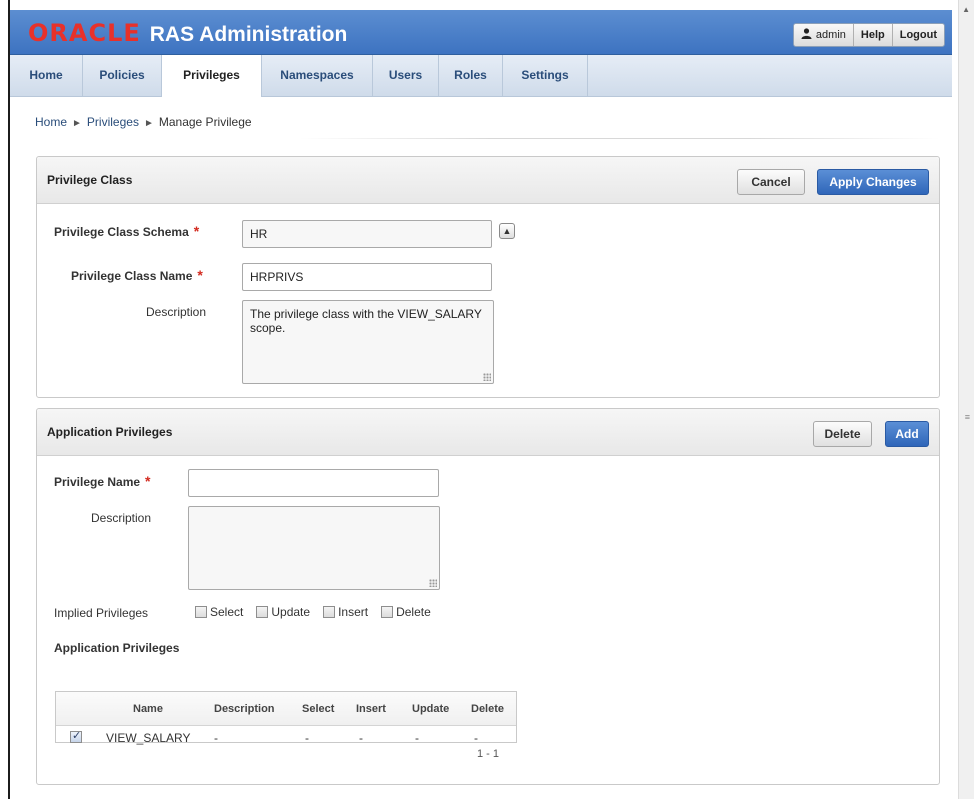 The width and height of the screenshot is (974, 799). What do you see at coordinates (313, 483) in the screenshot?
I see `privilege-name-field` at bounding box center [313, 483].